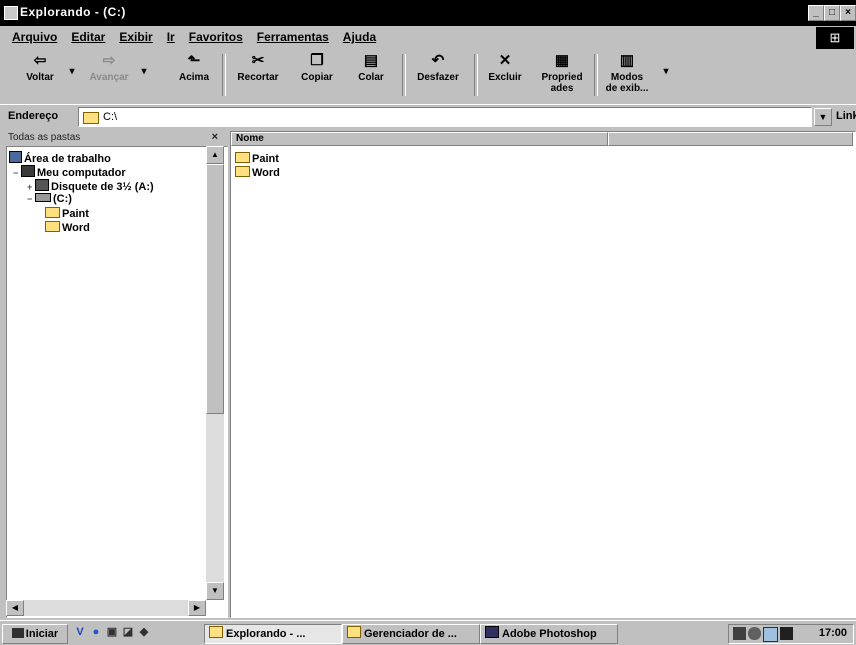 The image size is (856, 645). I want to click on quick-launch-app-icon: ▣, so click(112, 632).